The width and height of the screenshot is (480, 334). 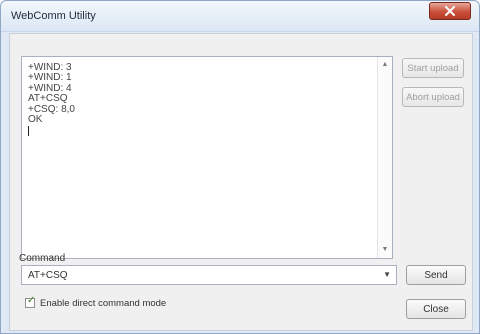 I want to click on close-window-button, so click(x=450, y=11).